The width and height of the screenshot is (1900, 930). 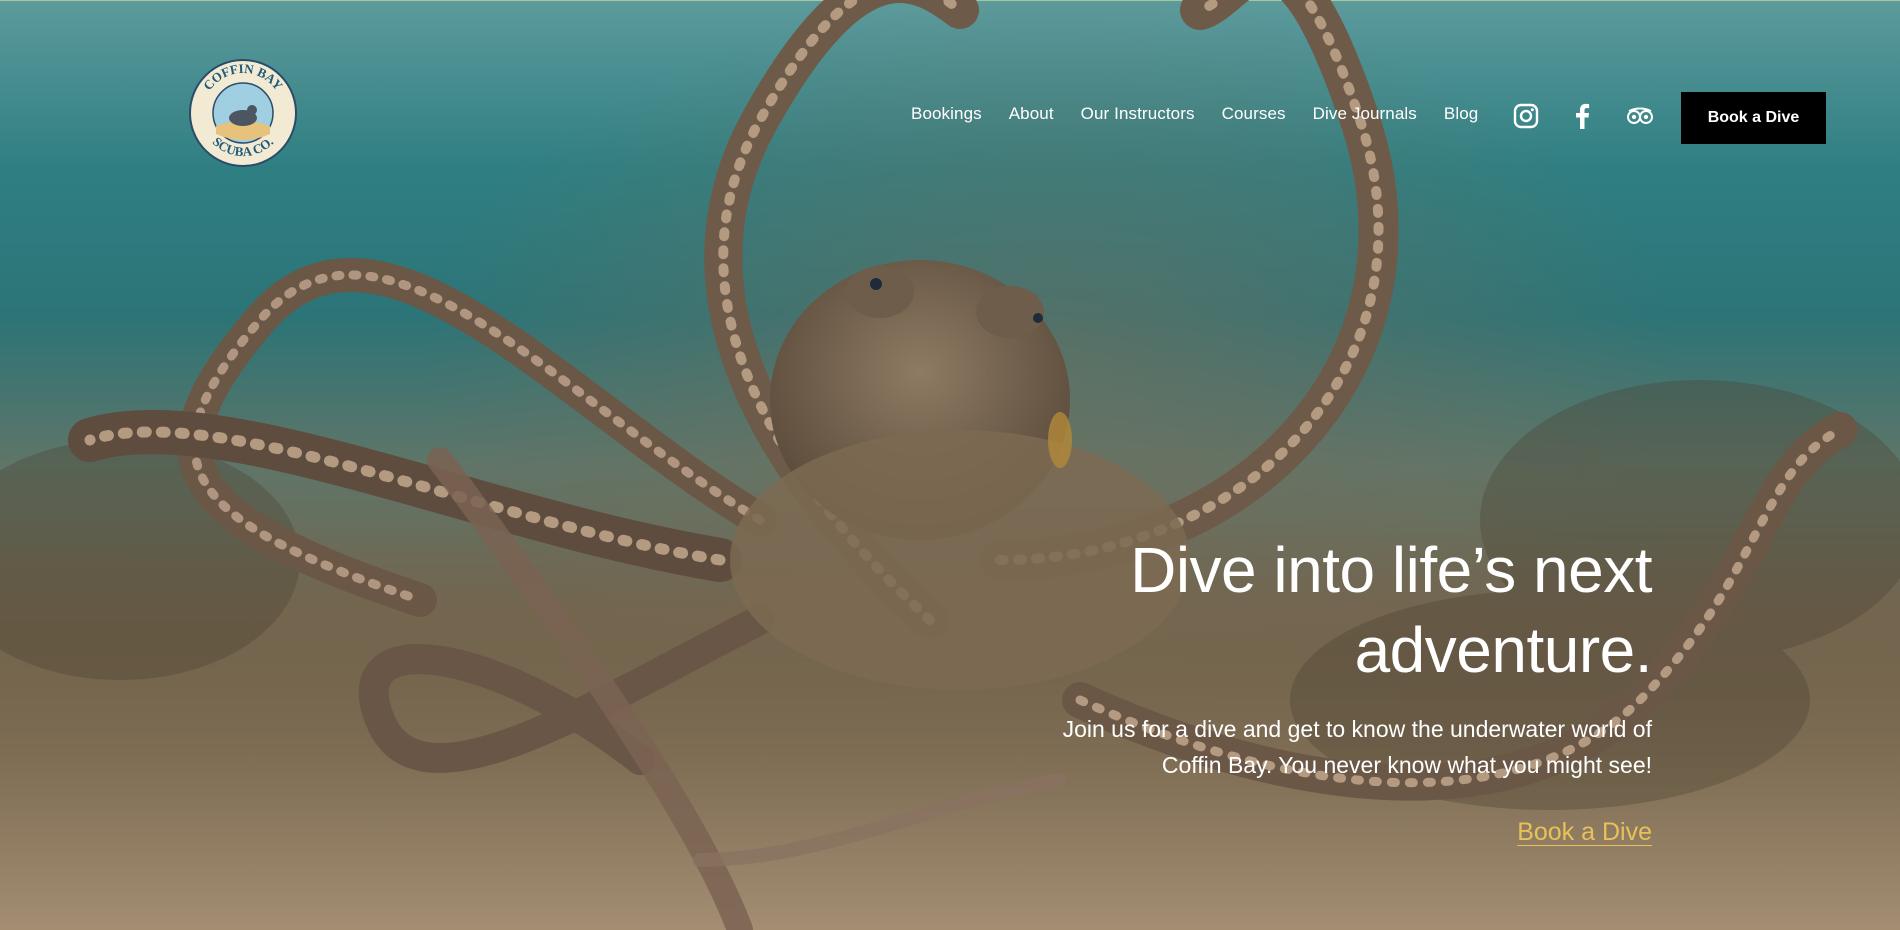 What do you see at coordinates (1031, 114) in the screenshot?
I see `nav-link-about: About` at bounding box center [1031, 114].